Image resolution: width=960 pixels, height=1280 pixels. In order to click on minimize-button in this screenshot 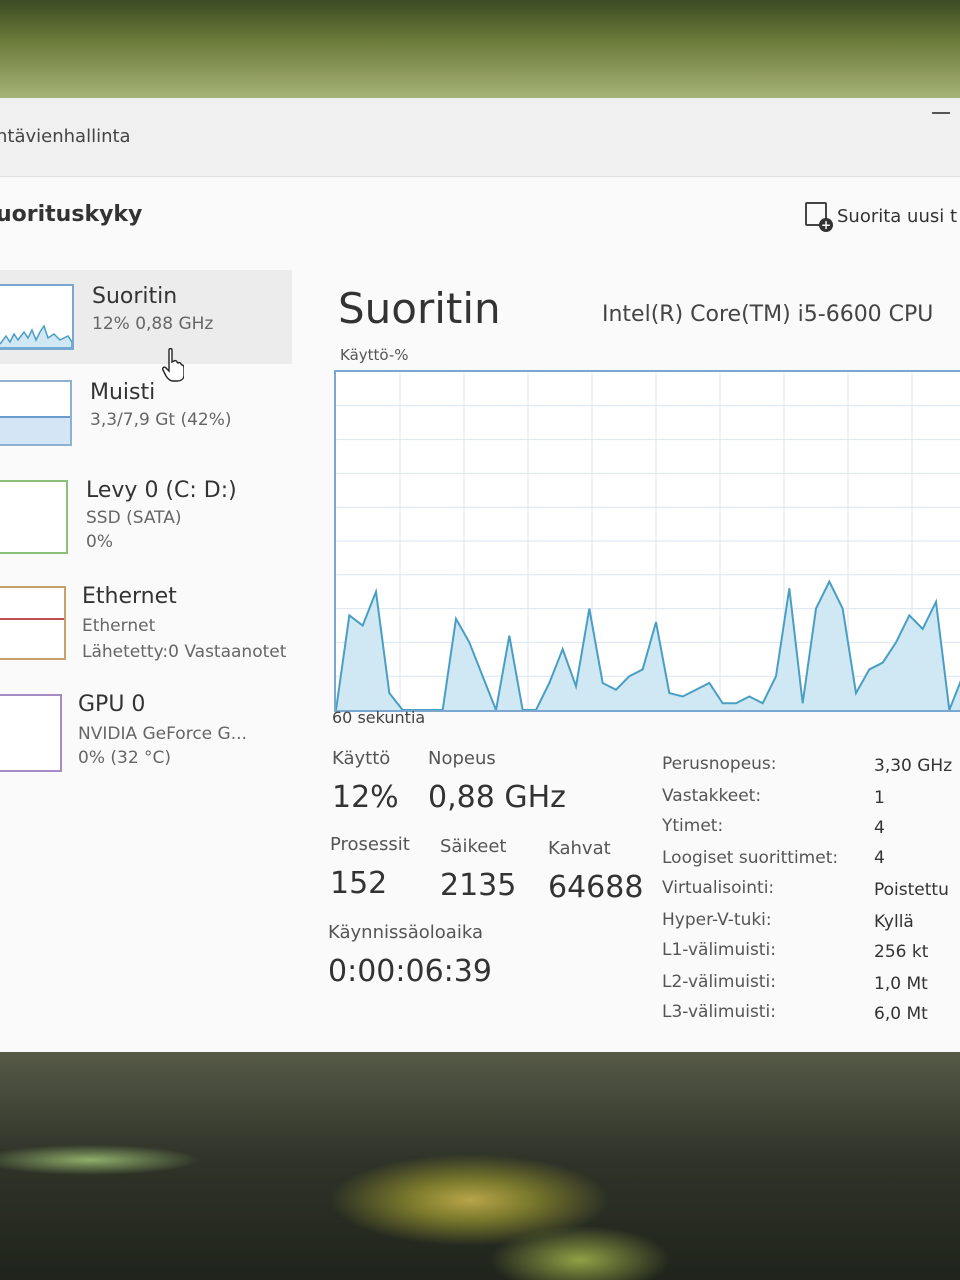, I will do `click(941, 113)`.